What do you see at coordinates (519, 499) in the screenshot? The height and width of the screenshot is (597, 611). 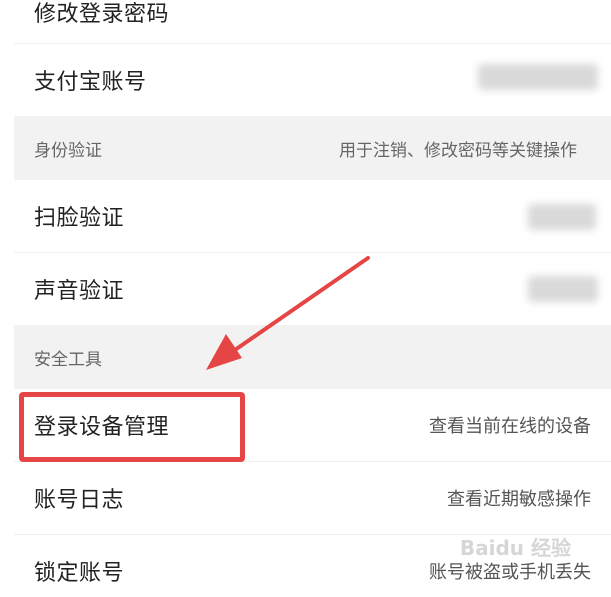 I see `row-value: 查看近期敏感操作` at bounding box center [519, 499].